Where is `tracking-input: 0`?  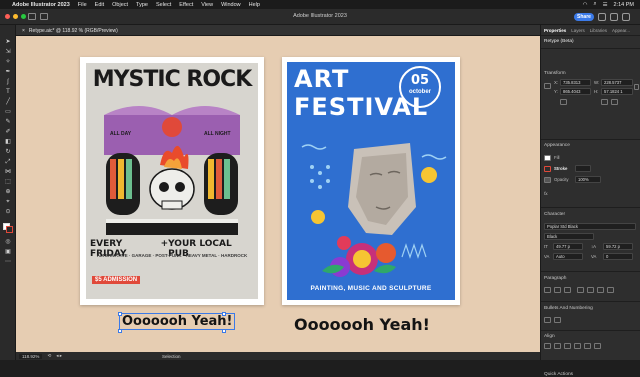 tracking-input: 0 is located at coordinates (618, 256).